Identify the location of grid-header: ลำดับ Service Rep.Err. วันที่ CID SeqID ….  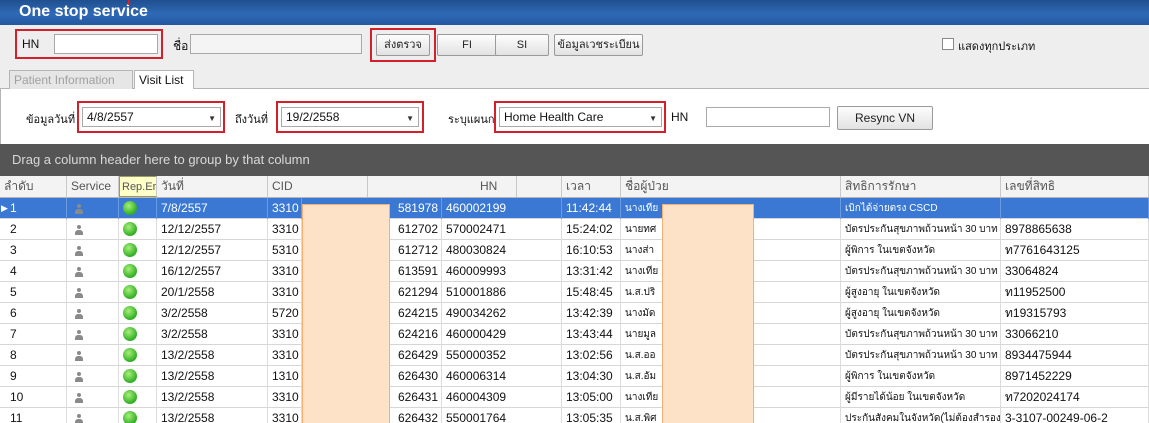
(574, 187).